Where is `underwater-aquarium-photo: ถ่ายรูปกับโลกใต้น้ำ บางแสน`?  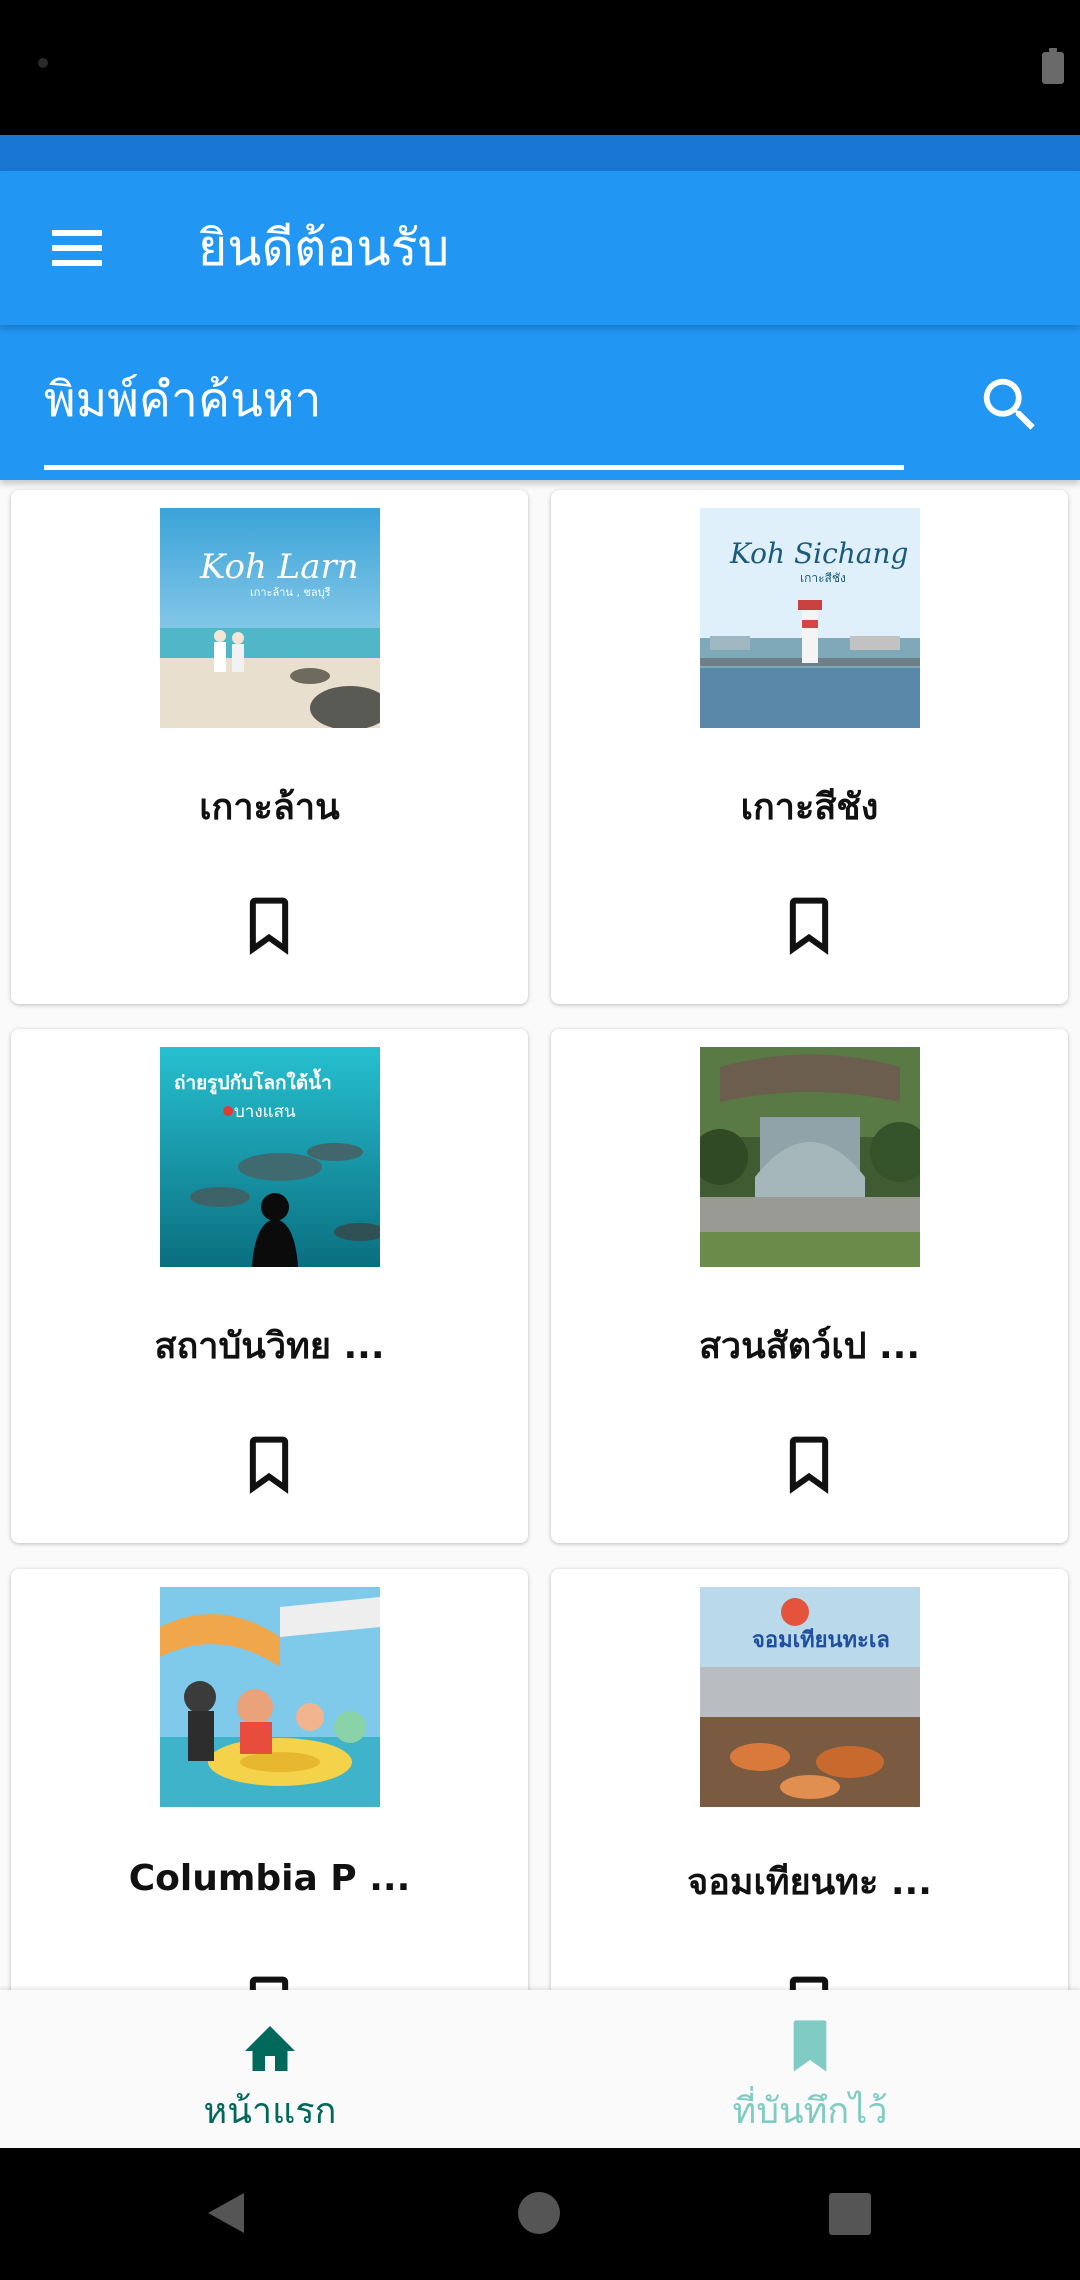
underwater-aquarium-photo: ถ่ายรูปกับโลกใต้น้ำ บางแสน is located at coordinates (270, 1157).